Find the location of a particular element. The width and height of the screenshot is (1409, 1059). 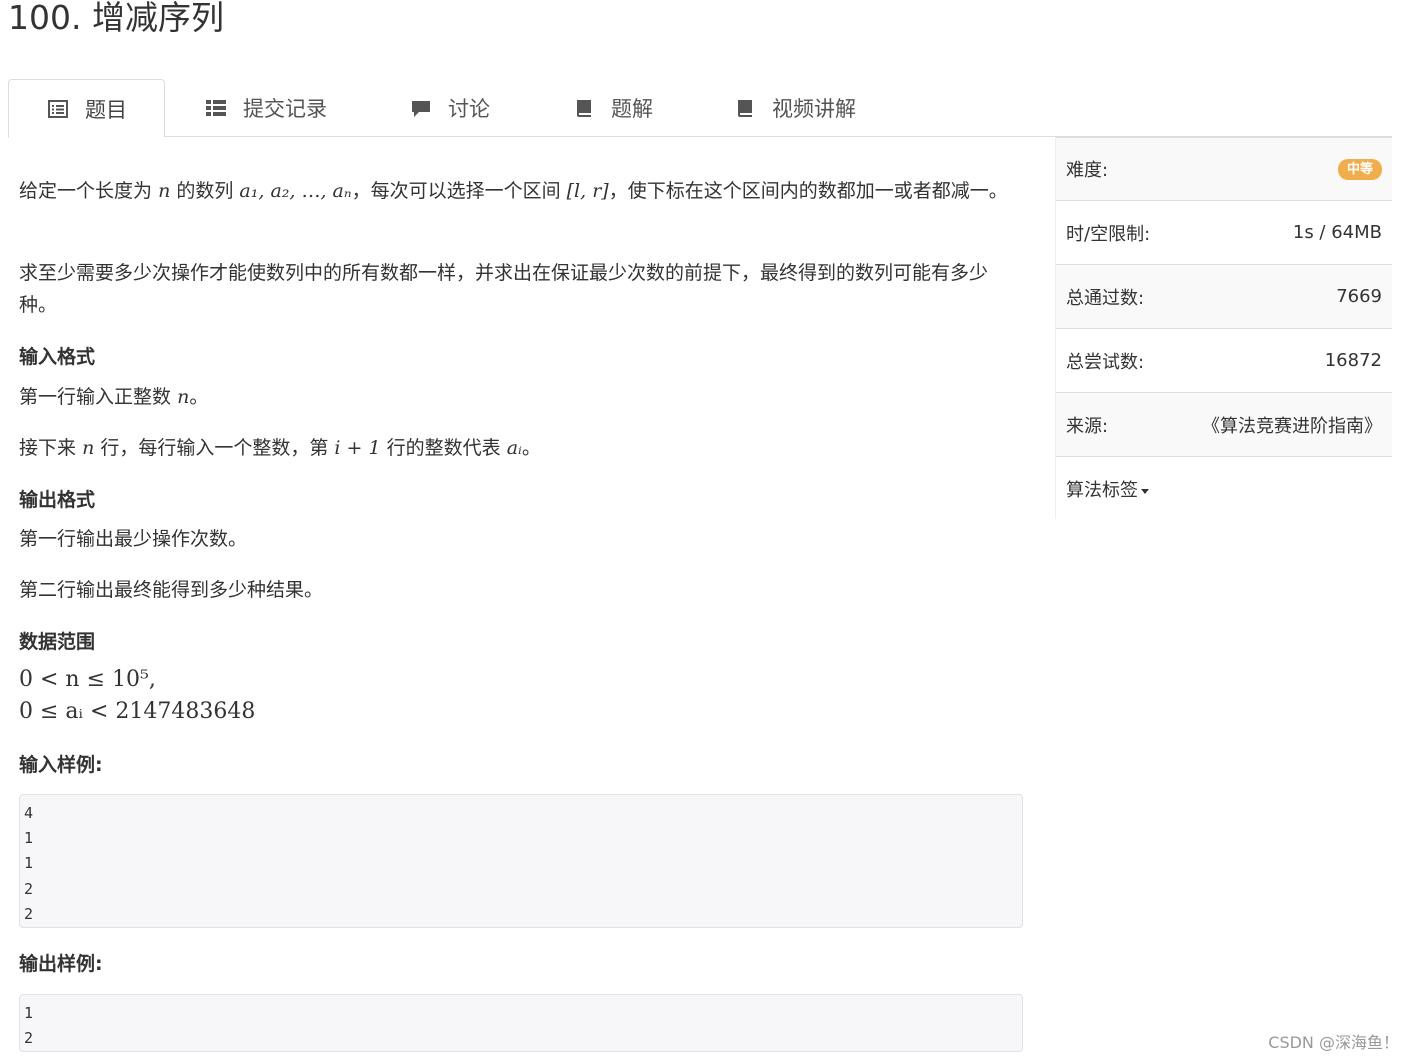

problem-title: 100. 增减序列 is located at coordinates (116, 18).